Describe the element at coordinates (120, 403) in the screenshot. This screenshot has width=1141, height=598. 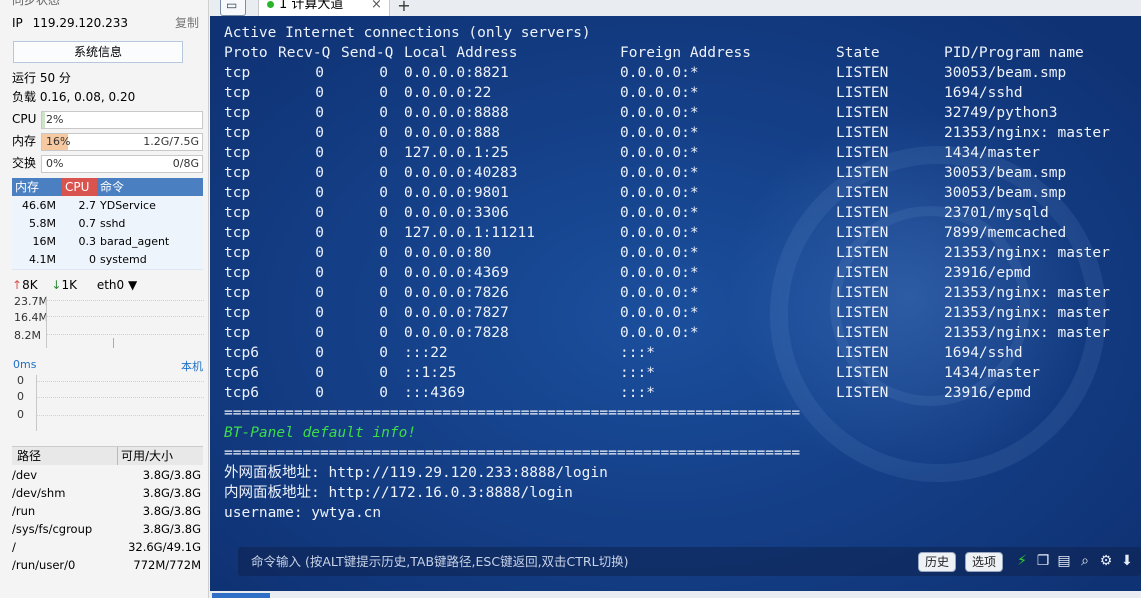
I see `latency-chart` at that location.